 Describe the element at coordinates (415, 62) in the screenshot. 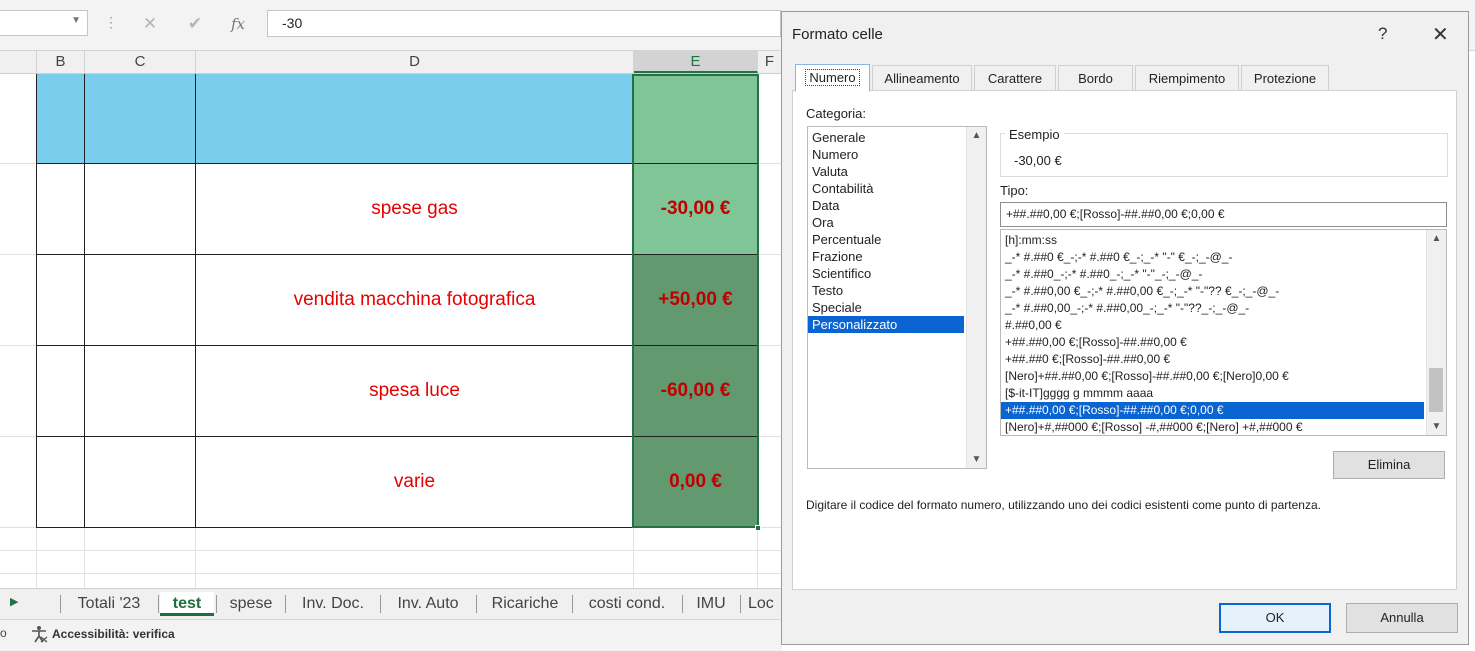

I see `column-header-d: D` at that location.